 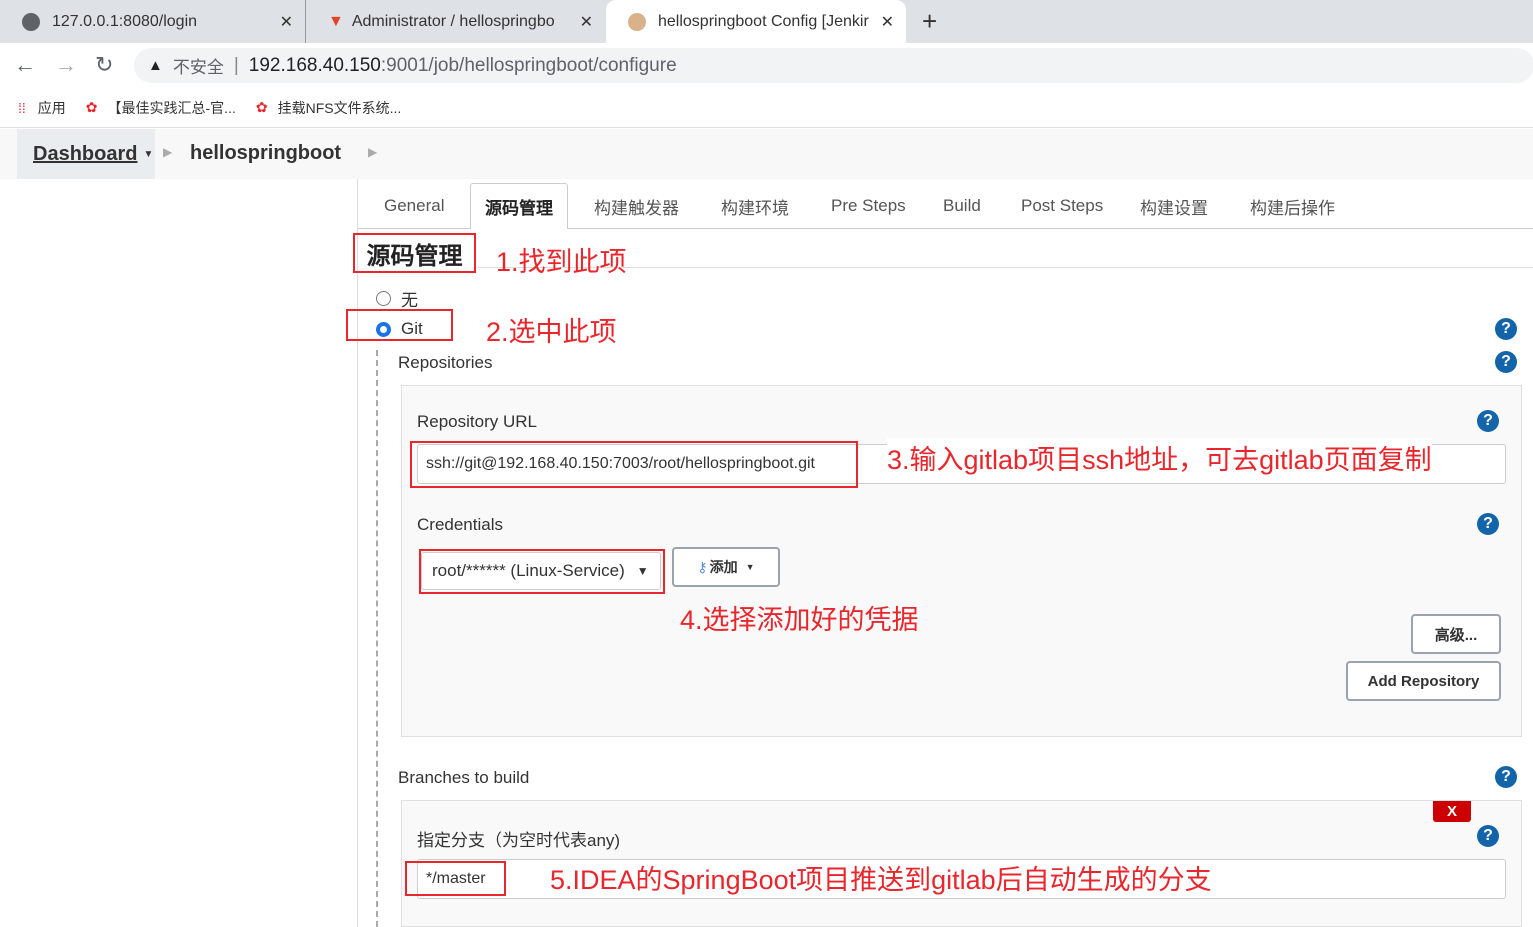 What do you see at coordinates (155, 65) in the screenshot?
I see `warning-icon: ▲` at bounding box center [155, 65].